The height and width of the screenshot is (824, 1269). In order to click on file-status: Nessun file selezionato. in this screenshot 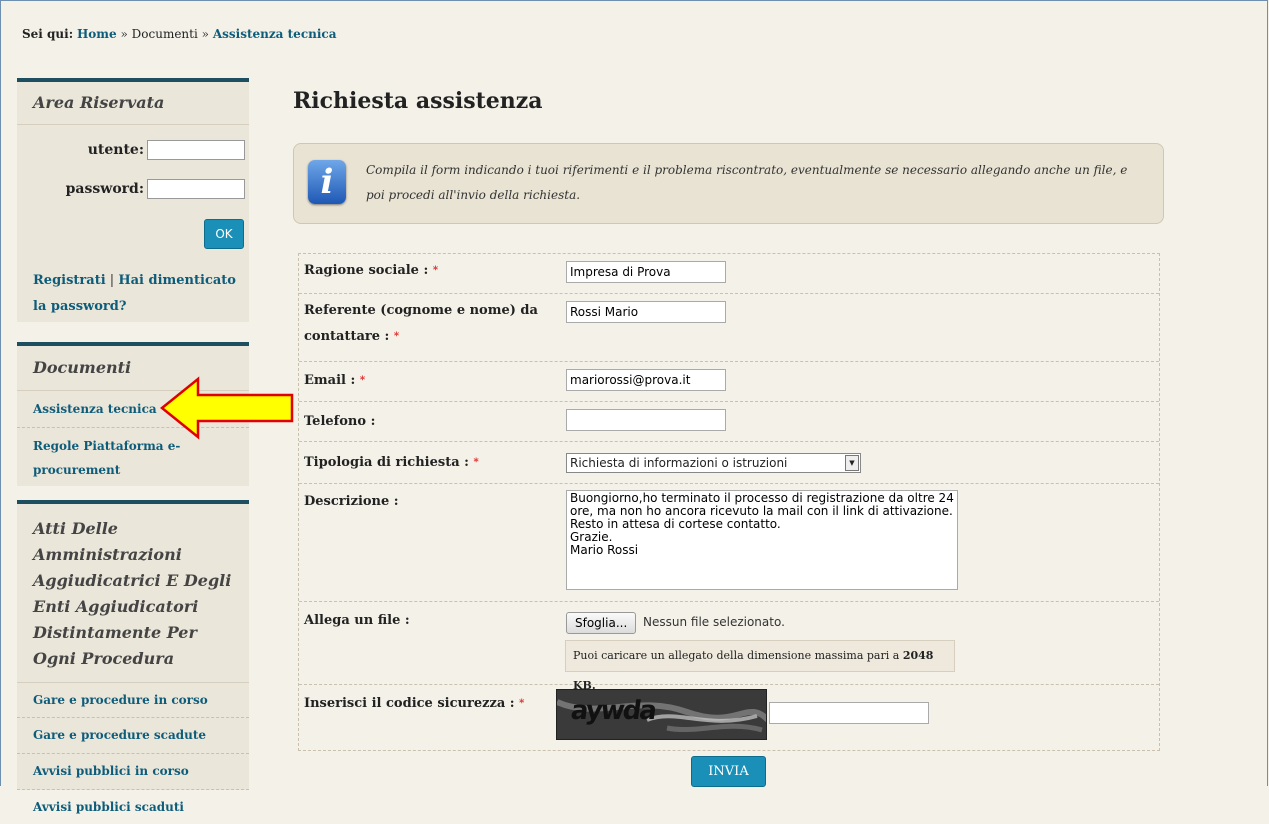, I will do `click(714, 622)`.